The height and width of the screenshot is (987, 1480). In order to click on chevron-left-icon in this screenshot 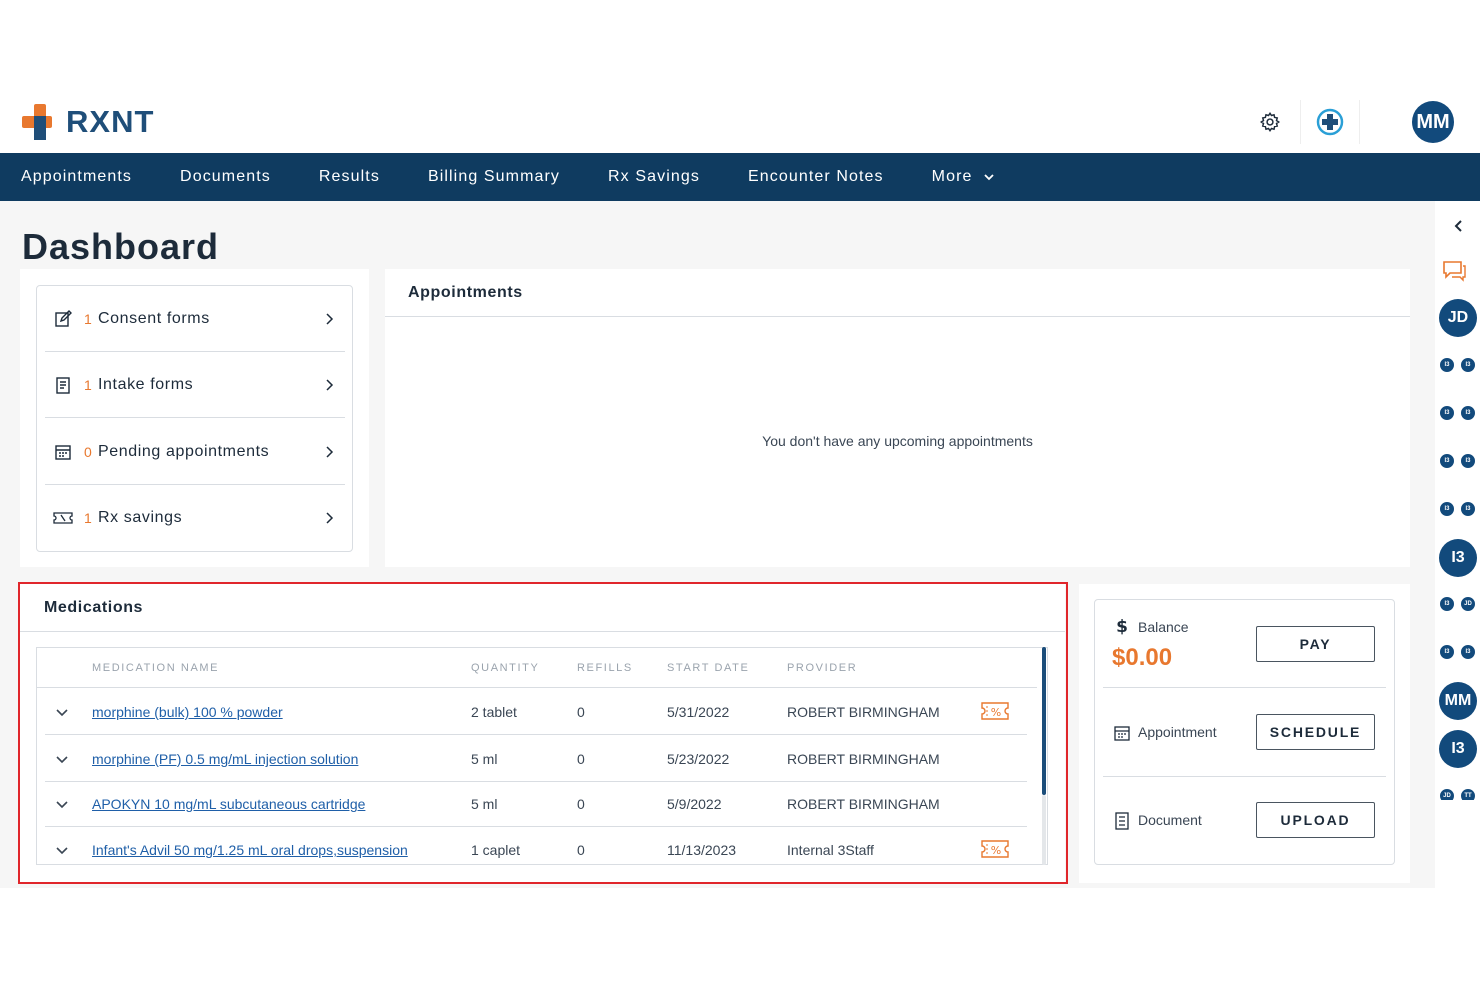, I will do `click(1458, 226)`.